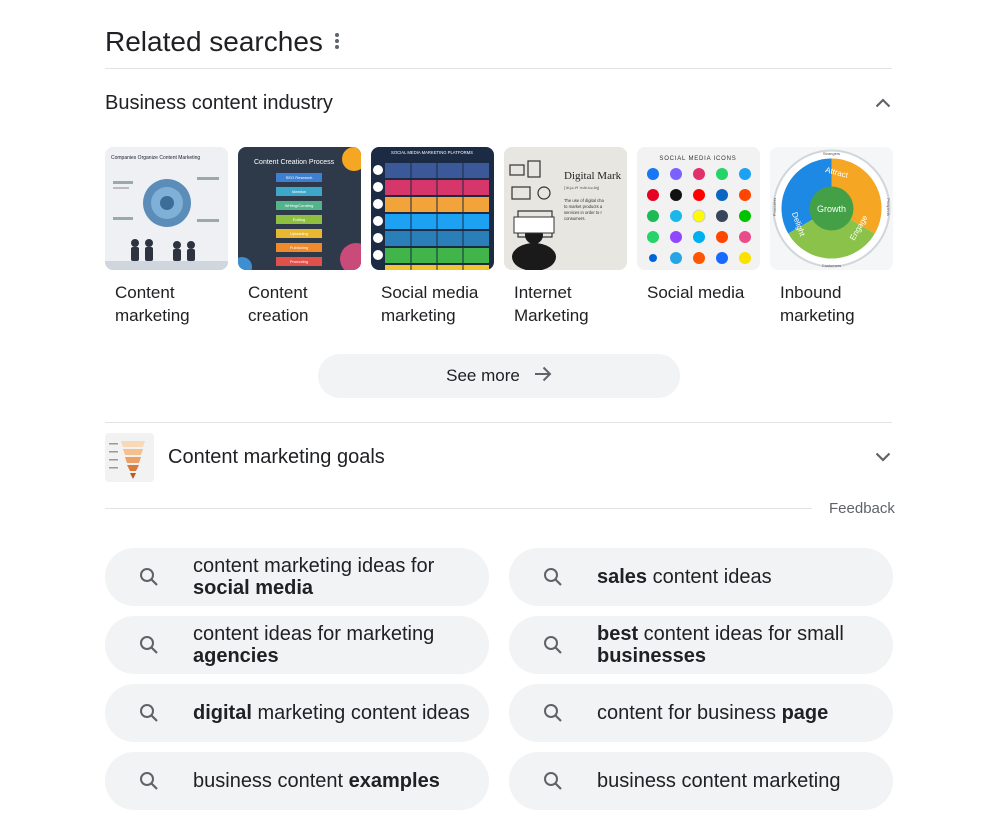  What do you see at coordinates (551, 304) in the screenshot?
I see `thumbnail-label: Internet Marketing` at bounding box center [551, 304].